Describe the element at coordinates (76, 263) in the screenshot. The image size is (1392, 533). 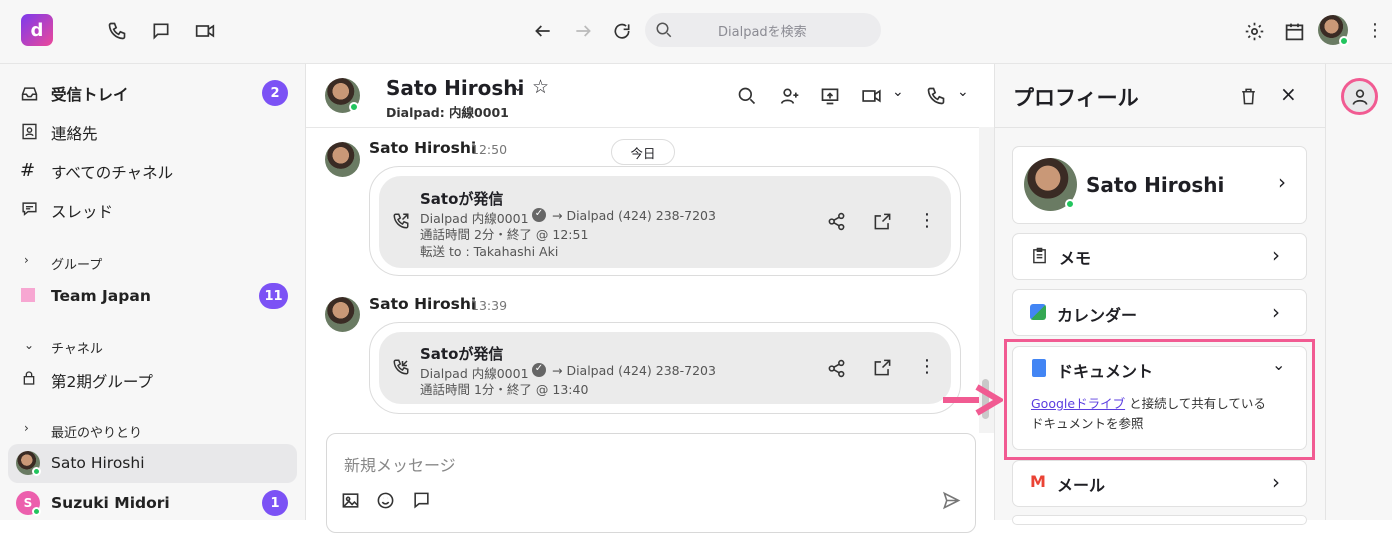
I see `groups-header: グループ` at that location.